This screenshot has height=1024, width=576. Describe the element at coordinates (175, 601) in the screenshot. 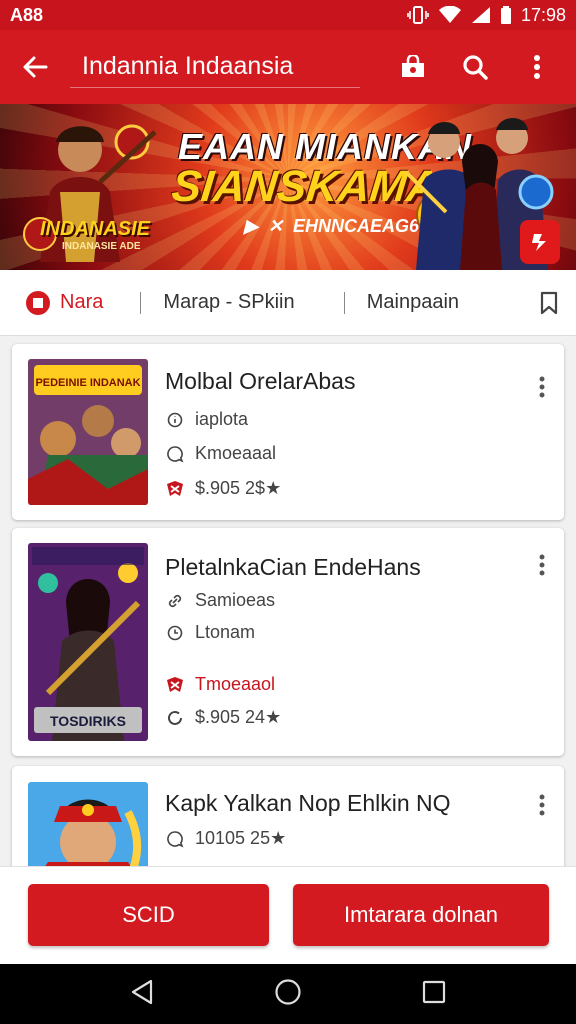

I see `link-icon` at that location.